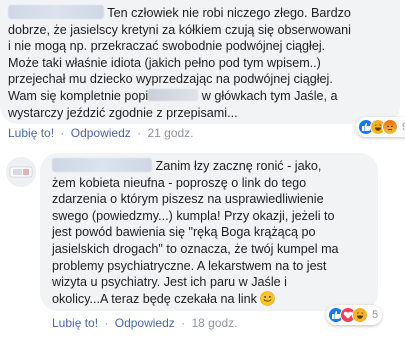 This screenshot has height=340, width=405. I want to click on timestamp: 18 godz., so click(214, 323).